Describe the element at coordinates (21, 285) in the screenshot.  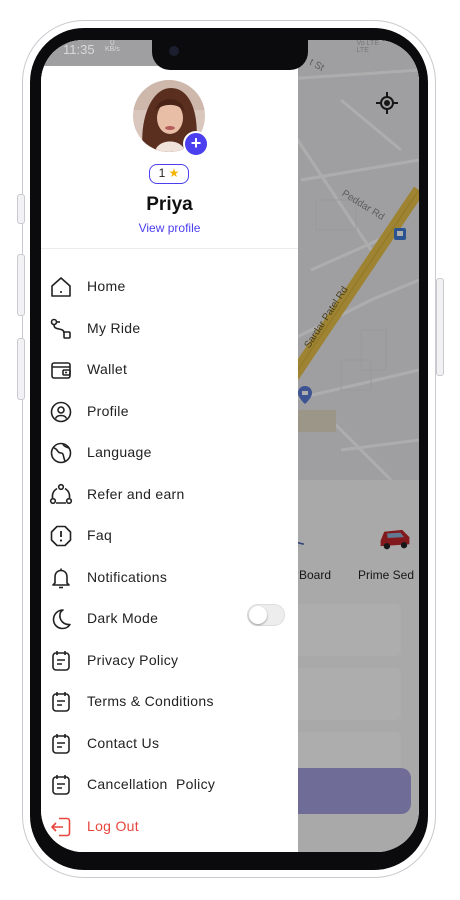
I see `side-button-volume-up` at that location.